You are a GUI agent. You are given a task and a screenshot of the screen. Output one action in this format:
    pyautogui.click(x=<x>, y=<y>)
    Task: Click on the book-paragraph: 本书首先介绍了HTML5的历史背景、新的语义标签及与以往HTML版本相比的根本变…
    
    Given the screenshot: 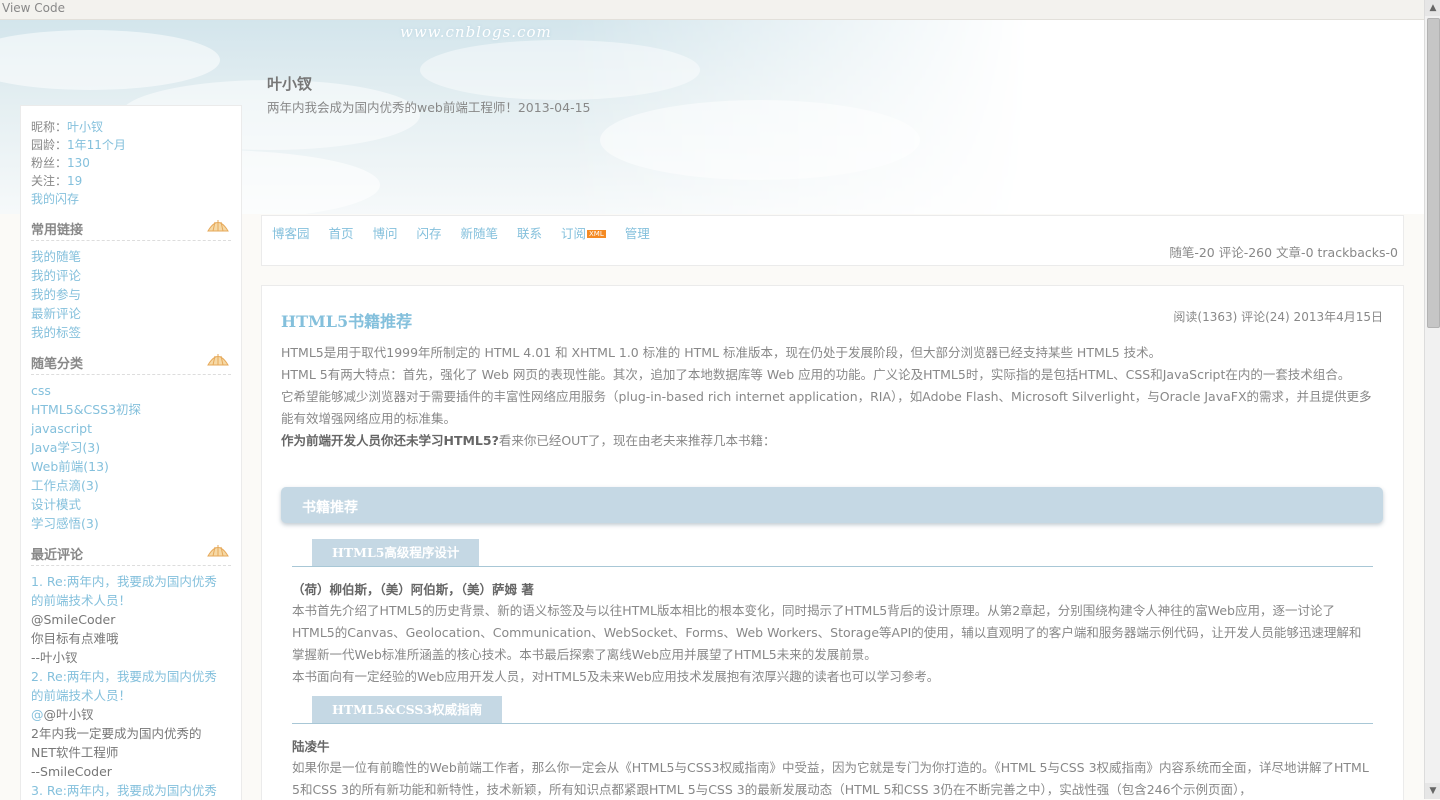 What is the action you would take?
    pyautogui.click(x=827, y=632)
    